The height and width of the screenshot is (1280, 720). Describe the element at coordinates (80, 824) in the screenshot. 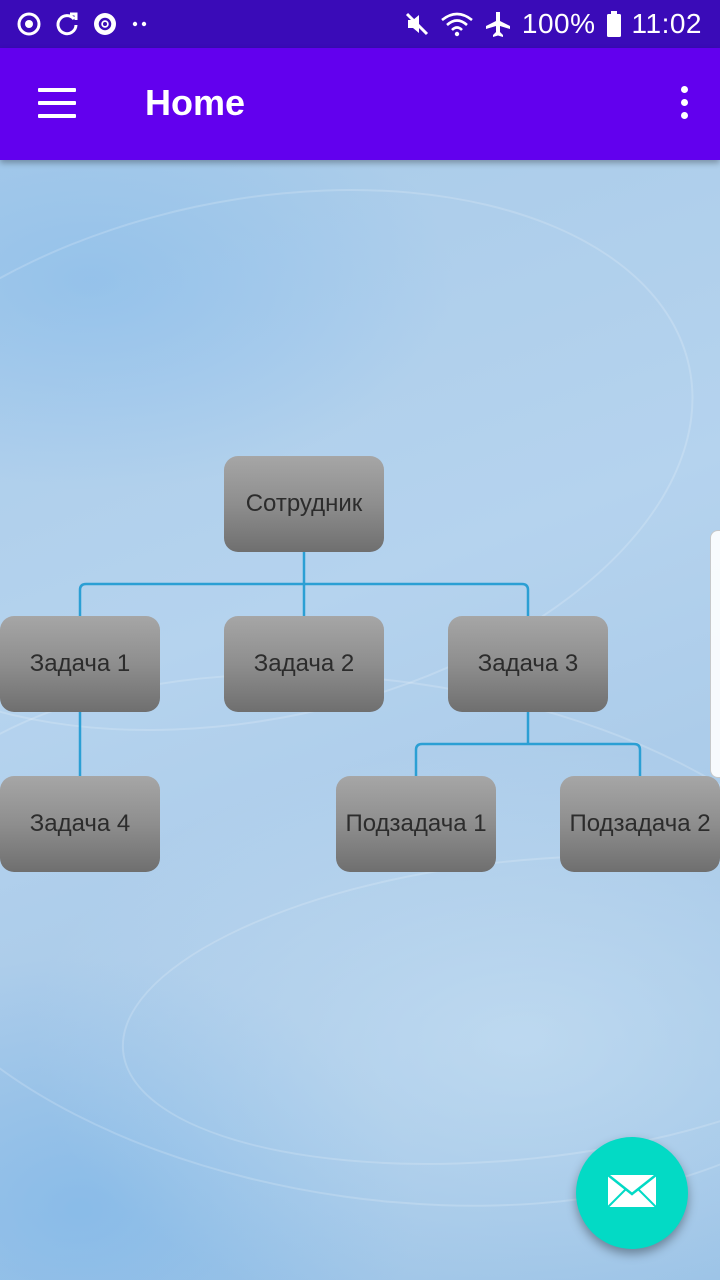

I see `tree-node-task-4: Задача 4` at that location.